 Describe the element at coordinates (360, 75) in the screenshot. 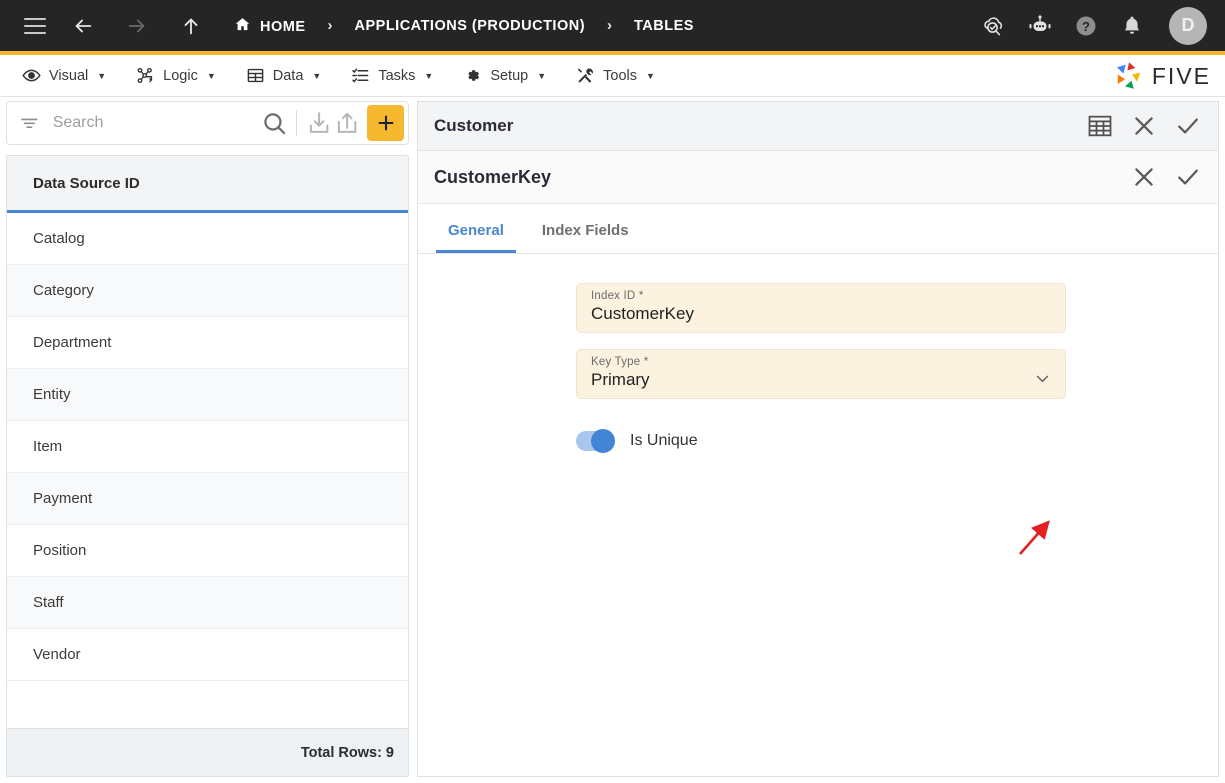

I see `checklist-icon` at that location.